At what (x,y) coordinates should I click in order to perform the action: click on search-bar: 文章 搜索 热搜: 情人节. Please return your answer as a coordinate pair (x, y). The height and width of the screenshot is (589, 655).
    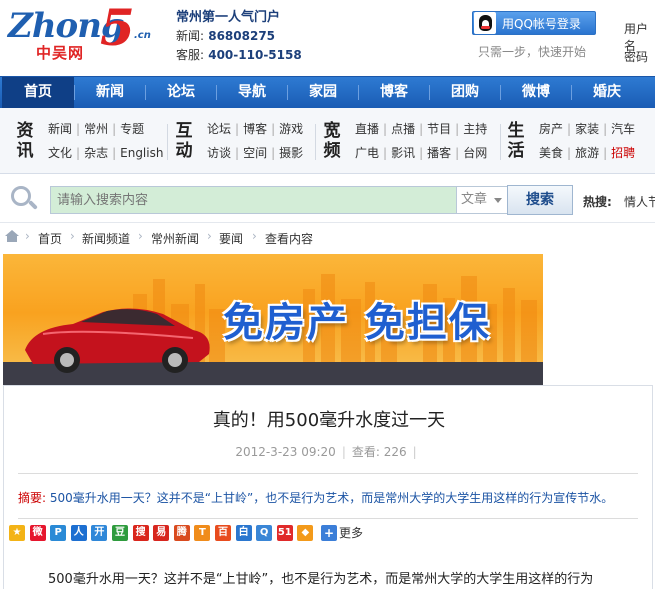
    Looking at the image, I should click on (327, 199).